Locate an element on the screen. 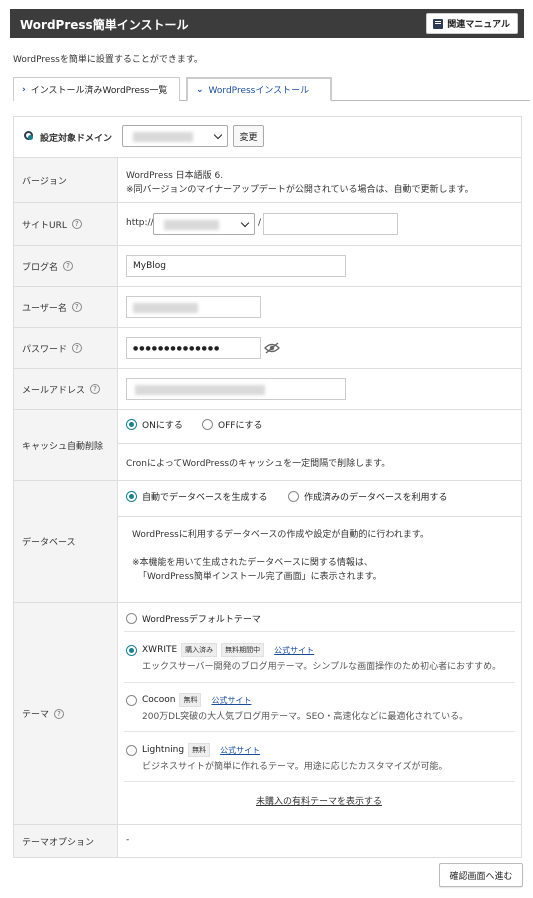 The image size is (533, 898). domain-select is located at coordinates (175, 136).